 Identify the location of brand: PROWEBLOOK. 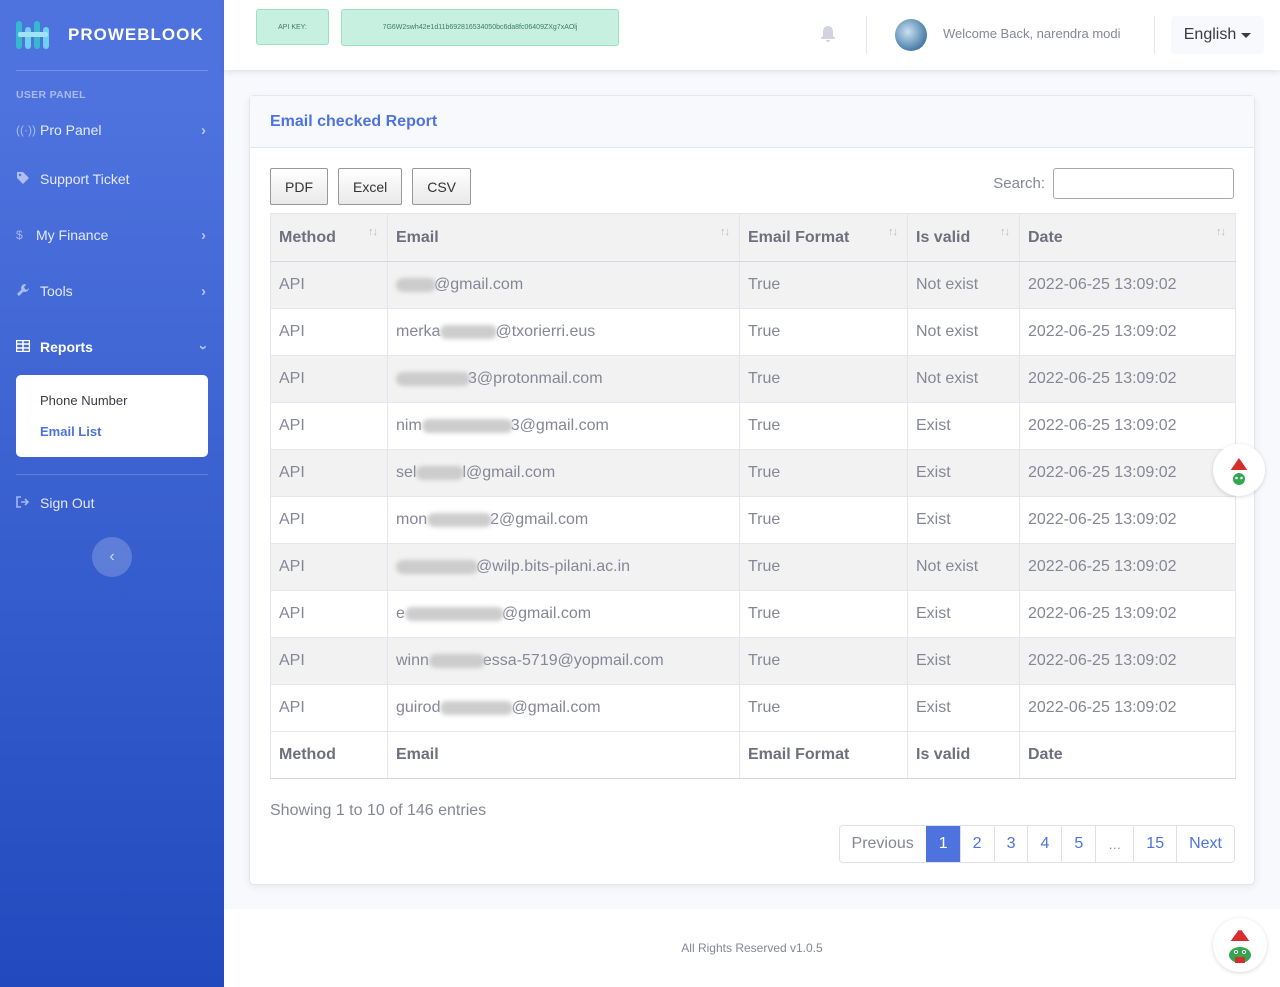
(112, 35).